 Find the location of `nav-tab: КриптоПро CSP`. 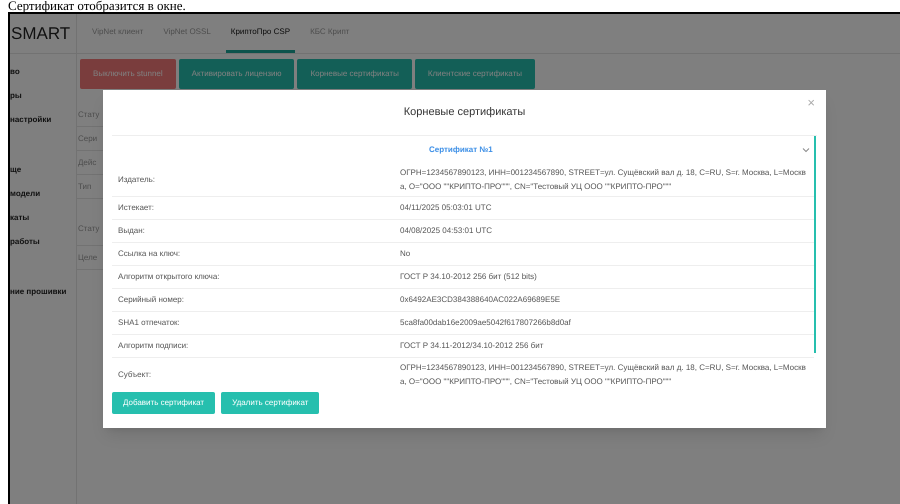

nav-tab: КриптоПро CSP is located at coordinates (261, 33).